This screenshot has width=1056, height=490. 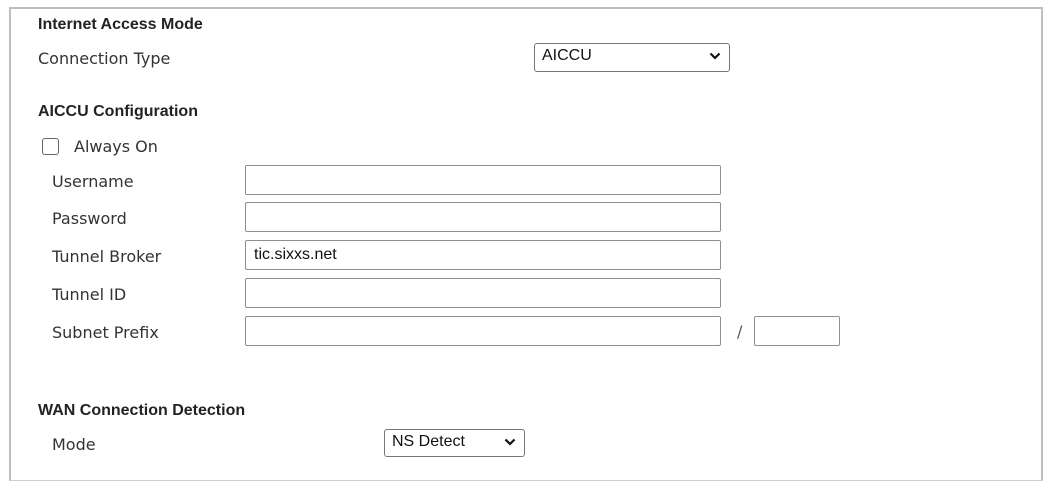 I want to click on connection-type-value: AICCU, so click(x=567, y=55).